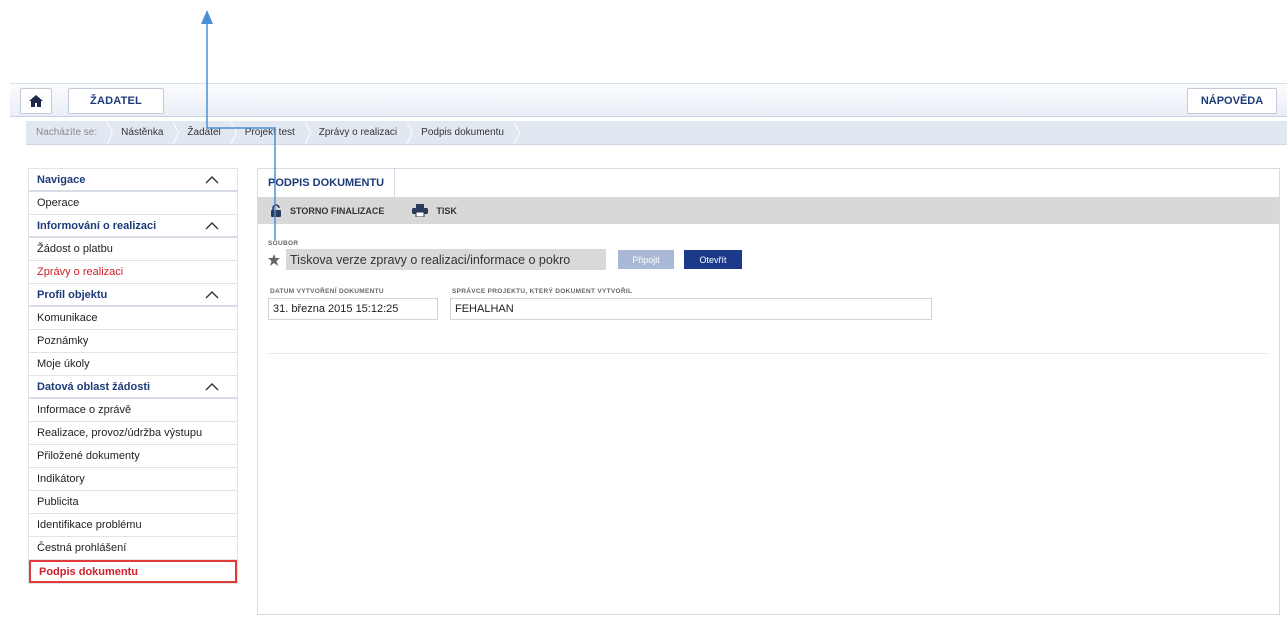  I want to click on breadcrumb-item-zadatel: Žadatel, so click(205, 133).